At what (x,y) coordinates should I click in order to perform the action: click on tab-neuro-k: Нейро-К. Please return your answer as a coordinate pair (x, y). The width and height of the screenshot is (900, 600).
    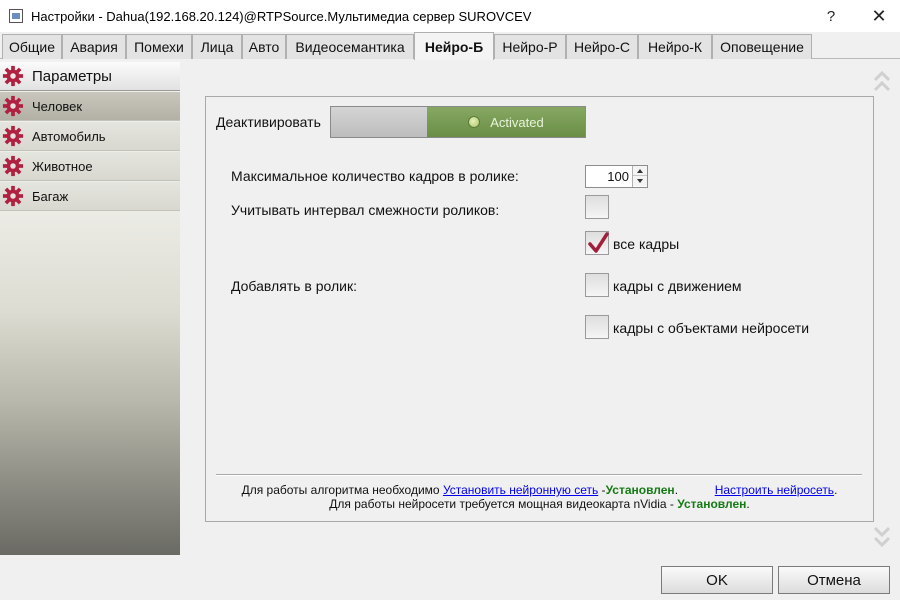
    Looking at the image, I should click on (675, 46).